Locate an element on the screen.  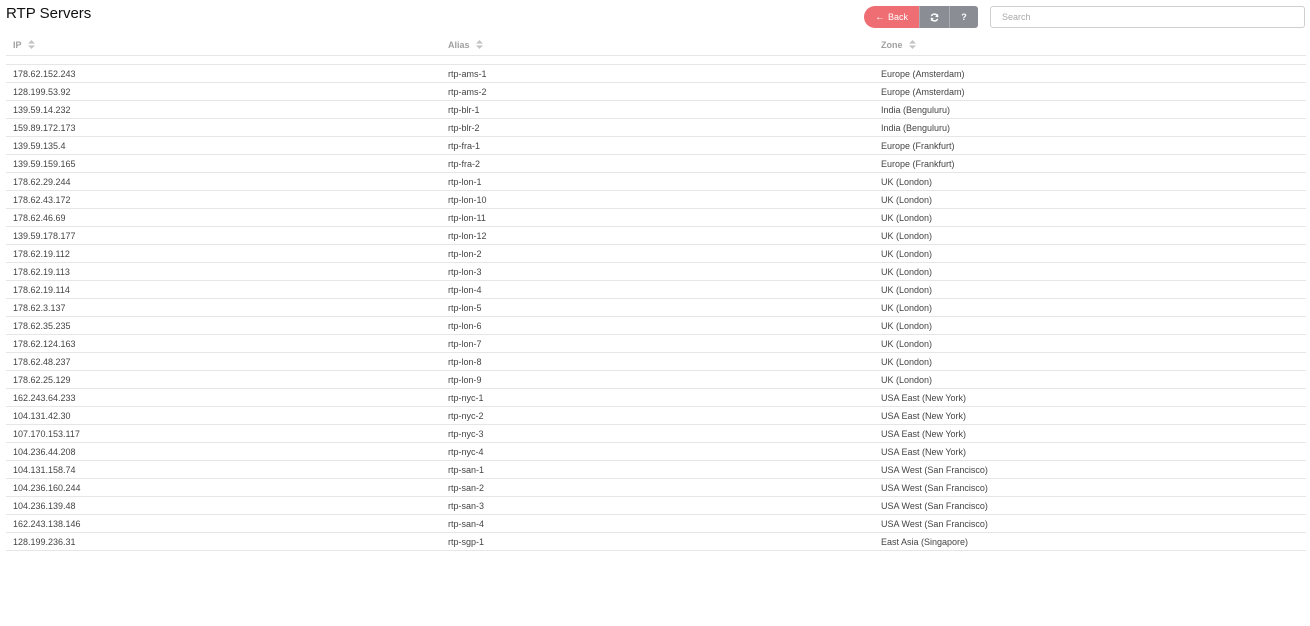
column-header-alias: Alias is located at coordinates (657, 46).